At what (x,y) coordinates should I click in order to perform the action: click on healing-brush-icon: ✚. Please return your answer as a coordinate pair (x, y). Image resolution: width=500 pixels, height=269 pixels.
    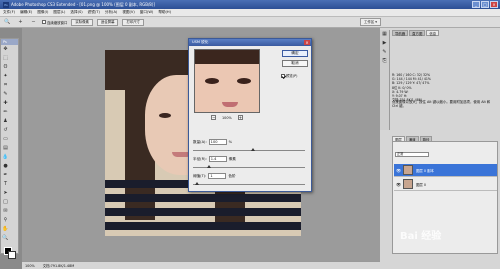
    Looking at the image, I should click on (5, 103).